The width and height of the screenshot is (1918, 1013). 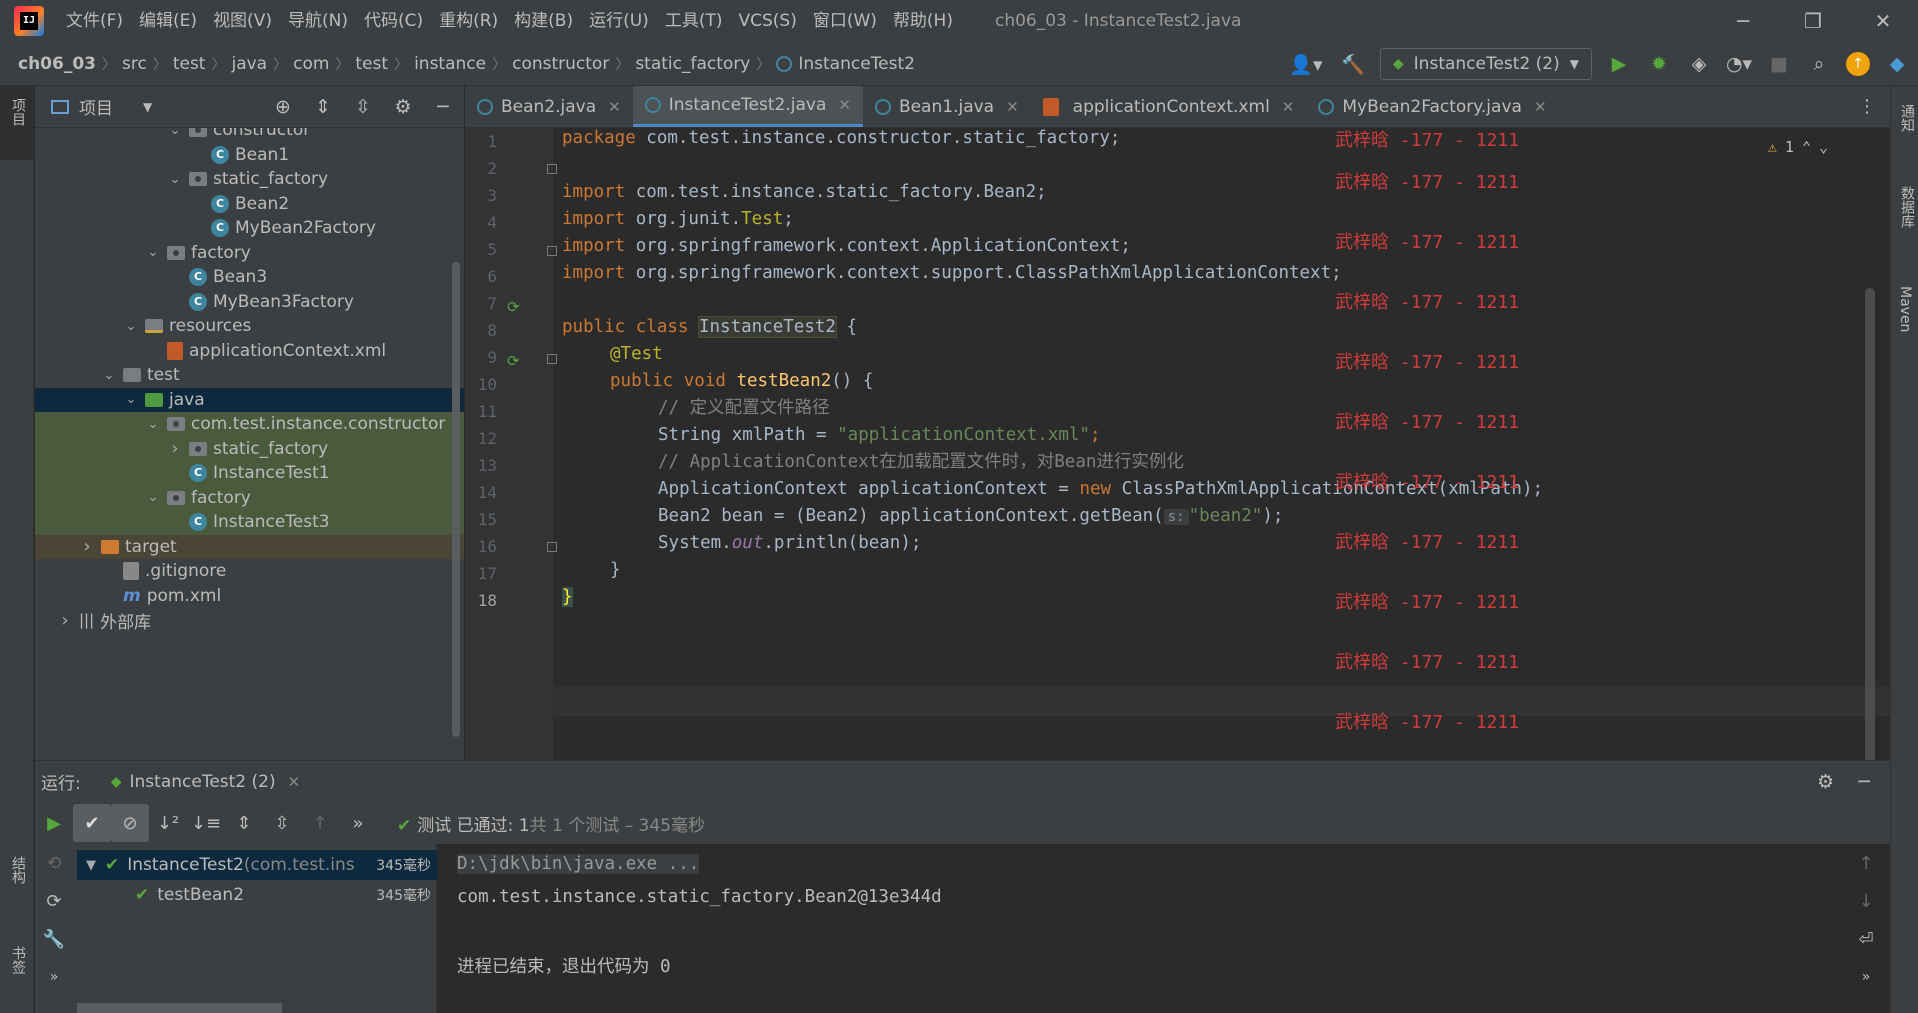 I want to click on tree-item: ⌄ resources, so click(x=249, y=326).